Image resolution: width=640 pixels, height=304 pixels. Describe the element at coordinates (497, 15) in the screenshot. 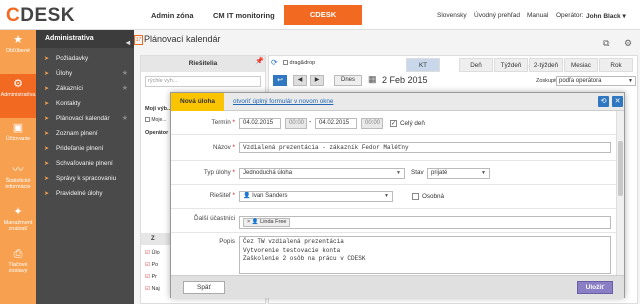

I see `home-link: Úvodný prehľad` at that location.